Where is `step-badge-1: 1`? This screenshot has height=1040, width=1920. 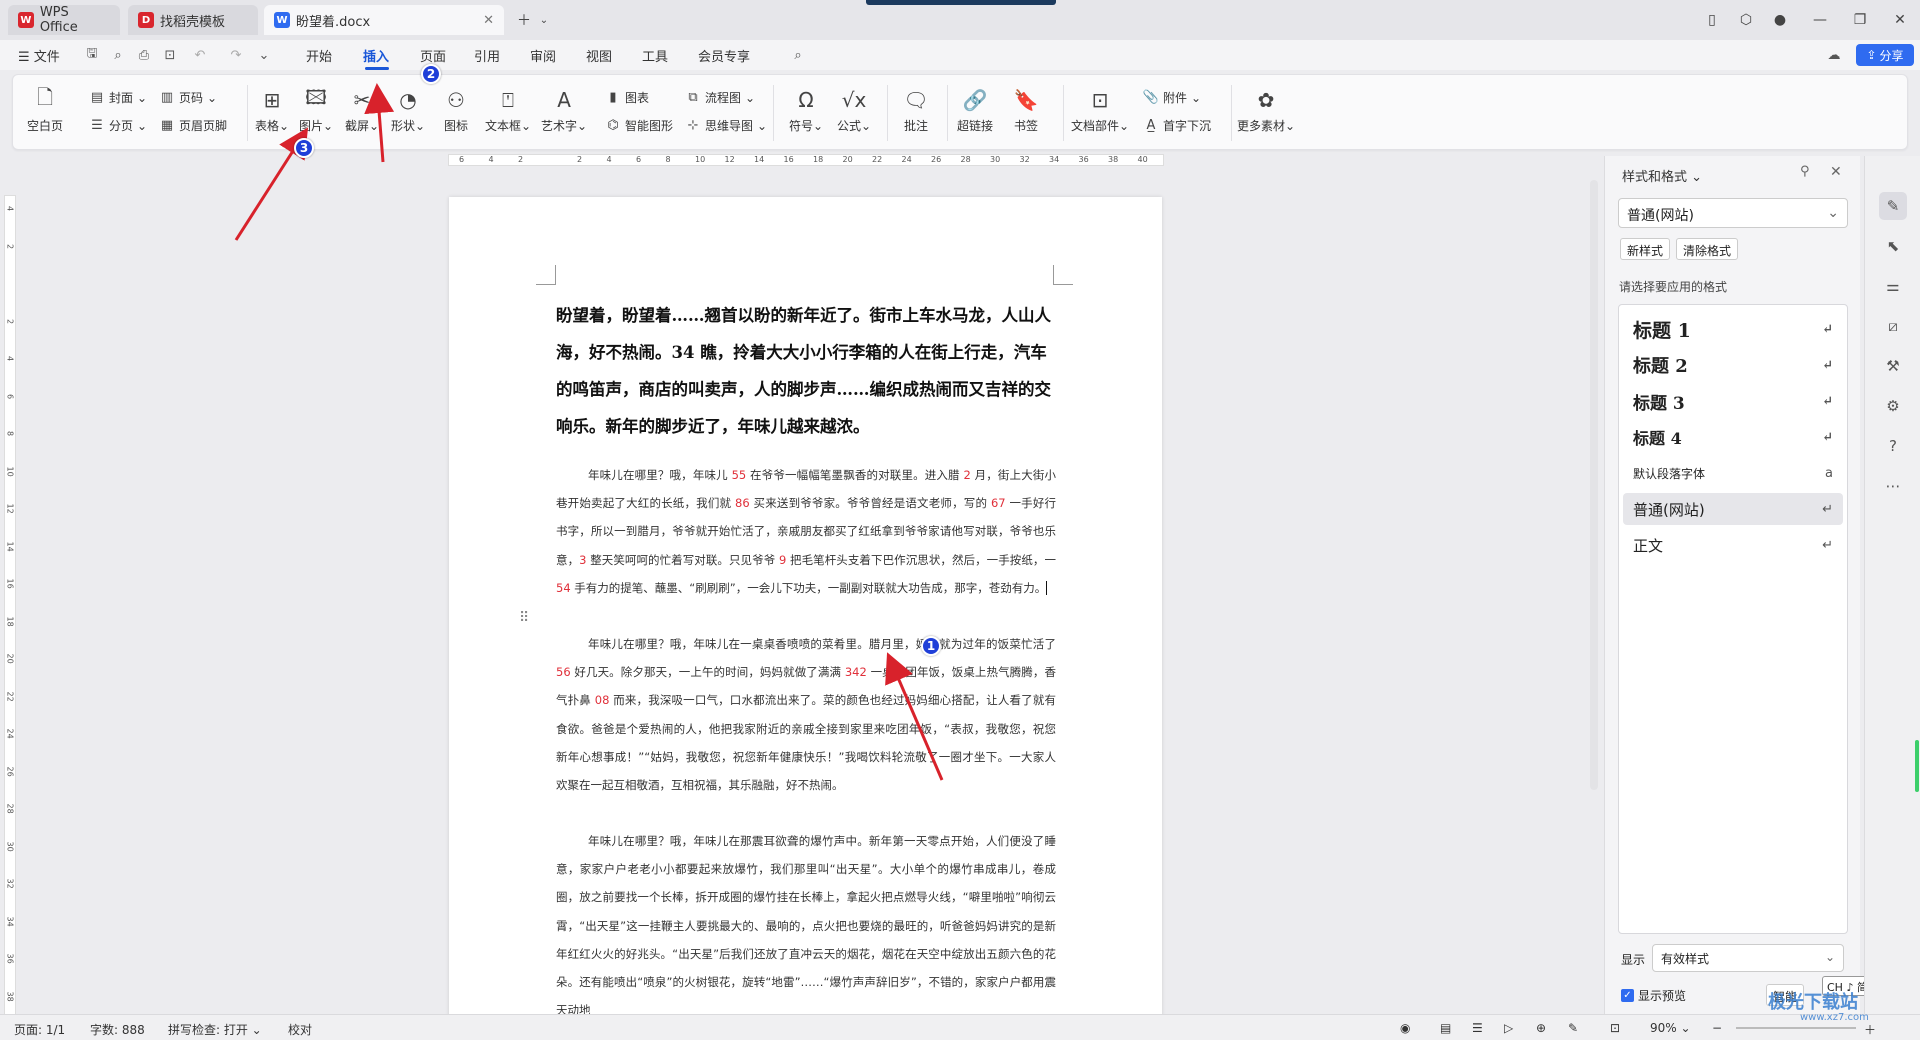
step-badge-1: 1 is located at coordinates (931, 646).